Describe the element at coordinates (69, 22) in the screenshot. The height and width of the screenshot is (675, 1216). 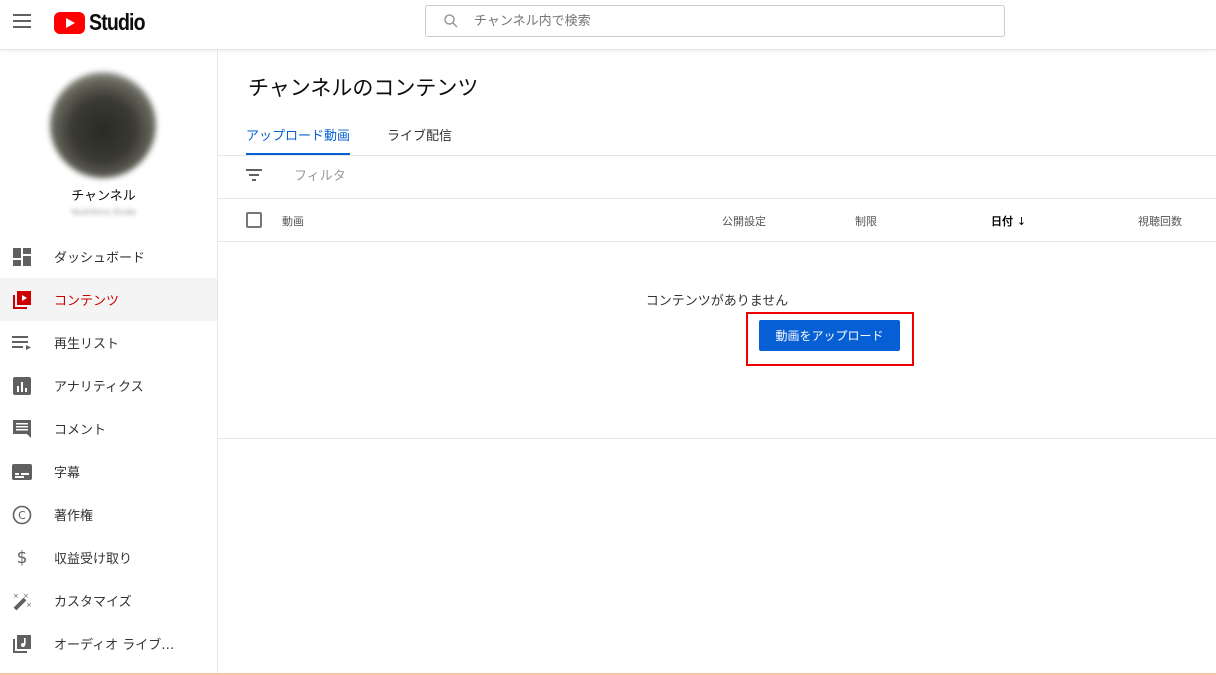
I see `youtube-play-icon` at that location.